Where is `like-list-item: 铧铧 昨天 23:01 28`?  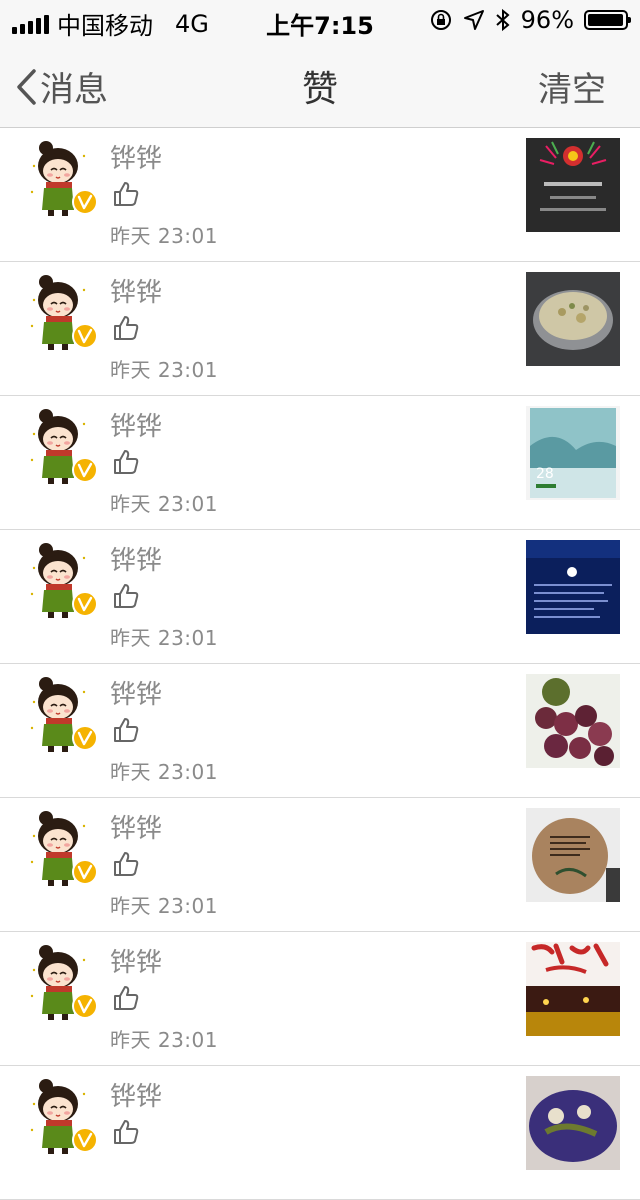
like-list-item: 铧铧 昨天 23:01 28 is located at coordinates (320, 463).